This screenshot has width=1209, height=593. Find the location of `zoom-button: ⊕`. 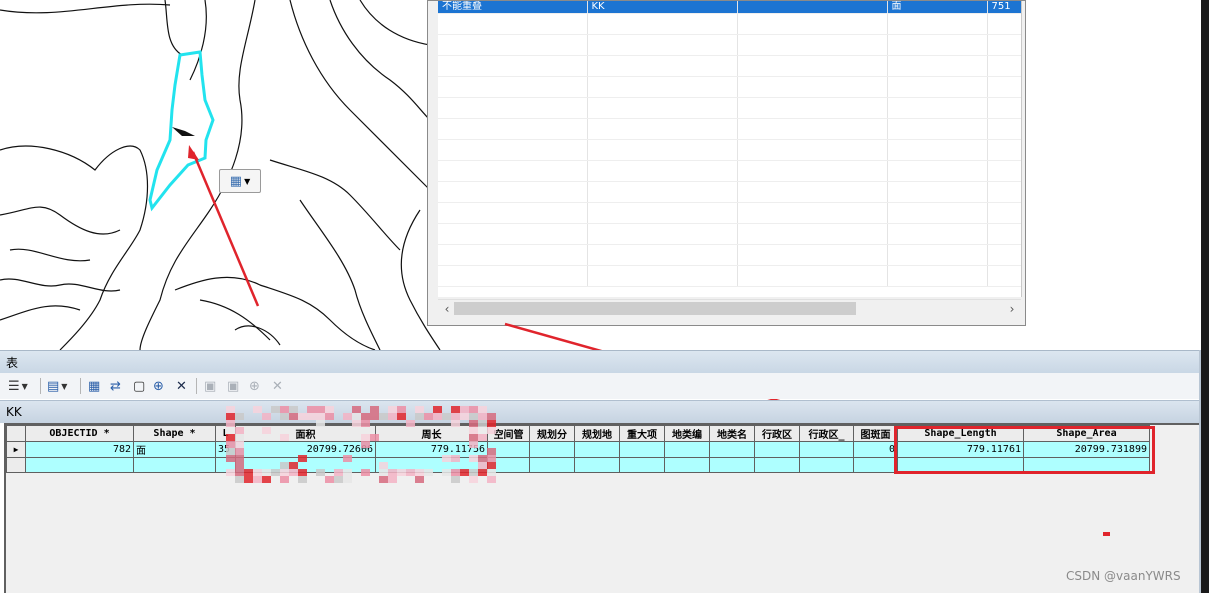

zoom-button: ⊕ is located at coordinates (254, 386).